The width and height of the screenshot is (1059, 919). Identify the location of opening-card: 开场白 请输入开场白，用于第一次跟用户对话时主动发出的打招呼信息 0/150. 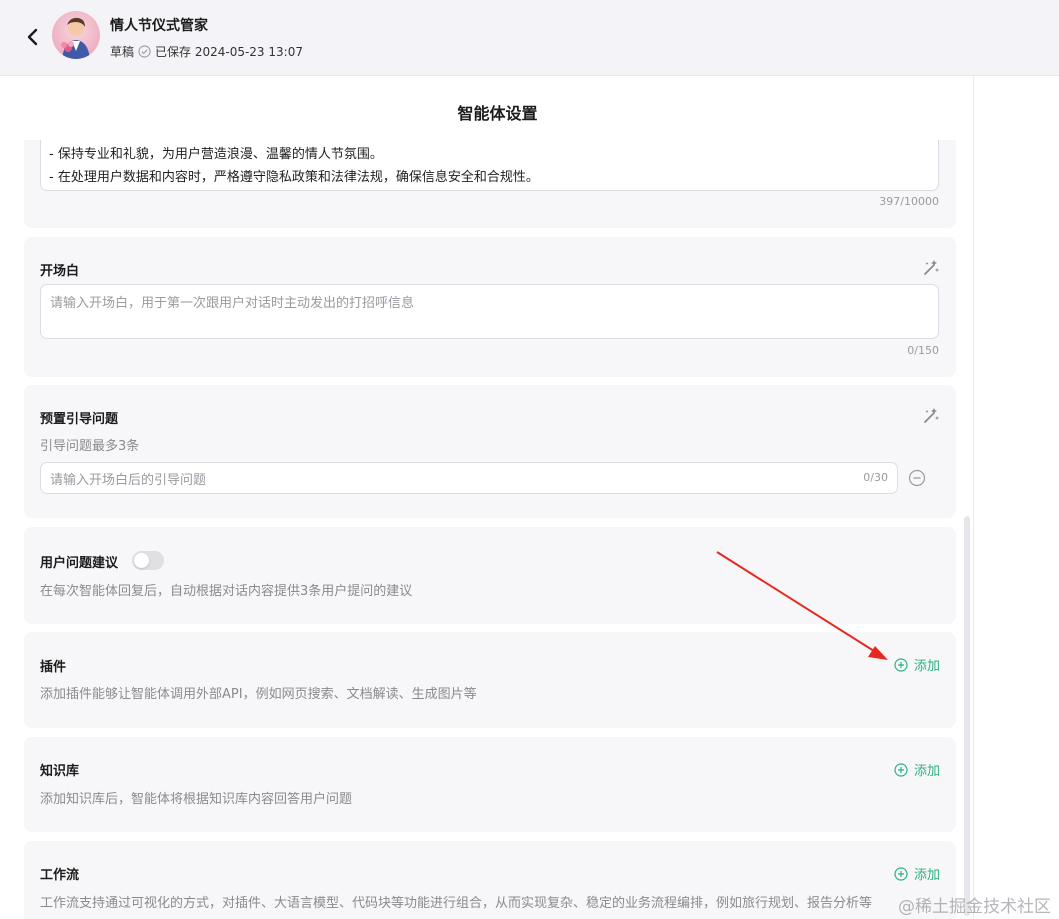
(490, 307).